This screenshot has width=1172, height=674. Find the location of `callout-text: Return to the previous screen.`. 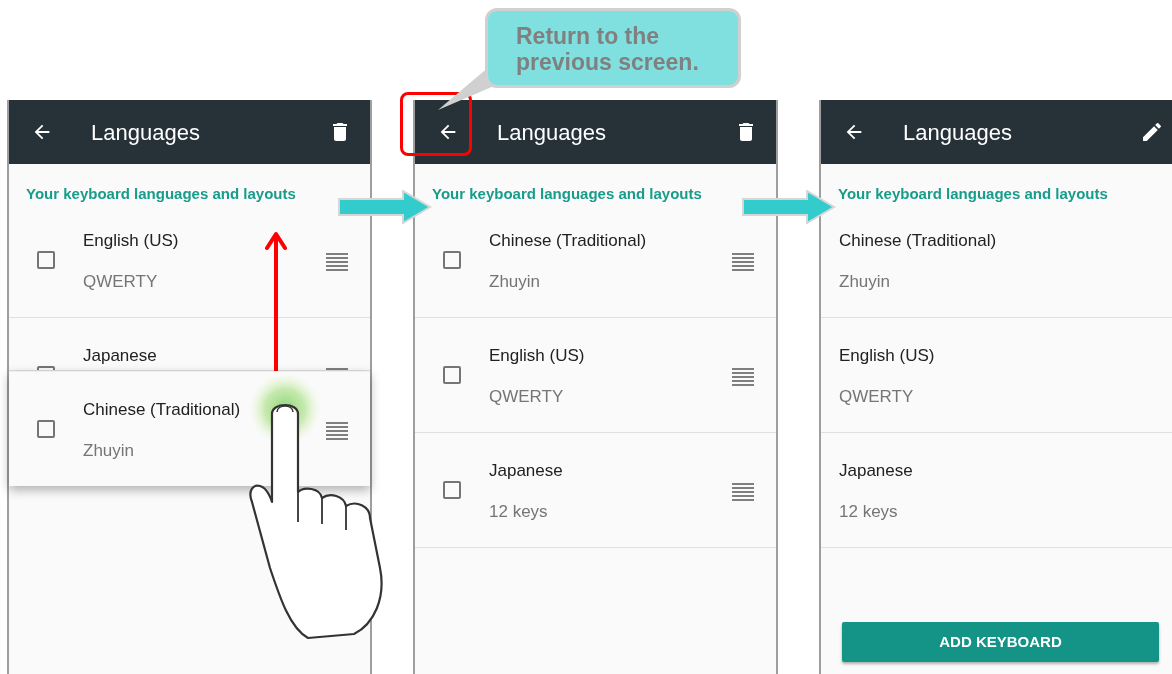

callout-text: Return to the previous screen. is located at coordinates (608, 49).